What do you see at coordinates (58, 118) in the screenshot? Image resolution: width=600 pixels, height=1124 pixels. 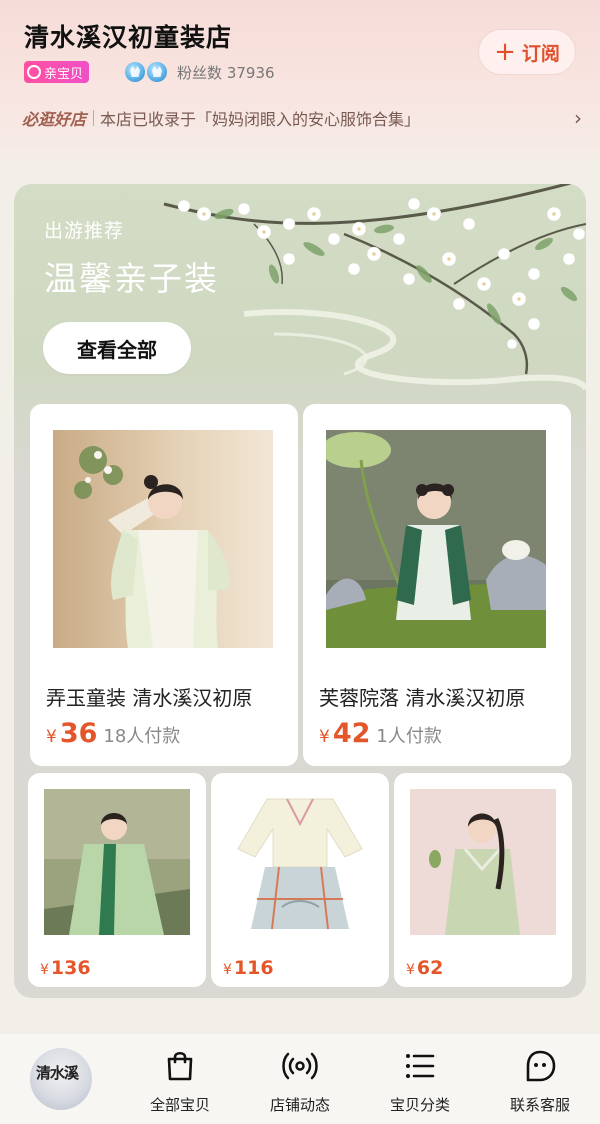 I see `promo-tag: 必逛好店` at bounding box center [58, 118].